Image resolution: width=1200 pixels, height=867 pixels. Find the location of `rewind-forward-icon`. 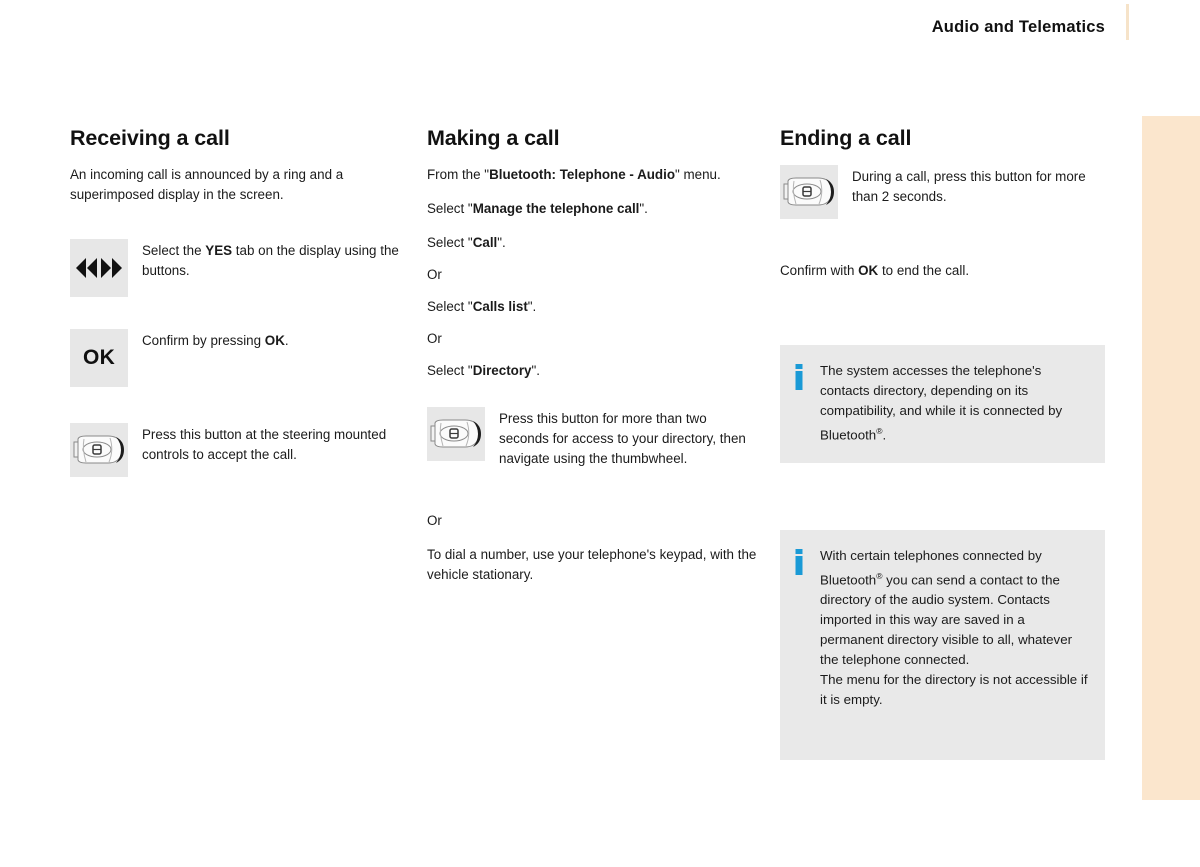

rewind-forward-icon is located at coordinates (99, 268).